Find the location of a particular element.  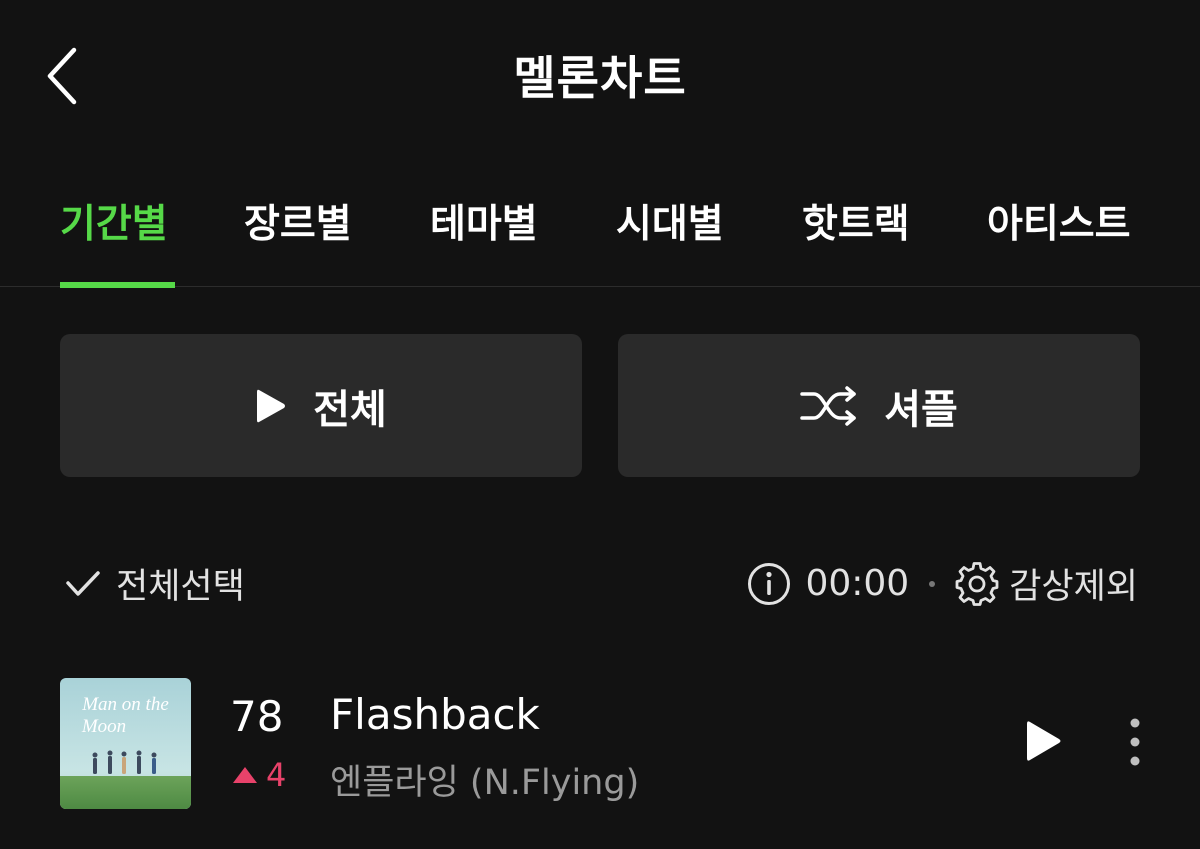

page-title: 멜론차트 is located at coordinates (600, 78).